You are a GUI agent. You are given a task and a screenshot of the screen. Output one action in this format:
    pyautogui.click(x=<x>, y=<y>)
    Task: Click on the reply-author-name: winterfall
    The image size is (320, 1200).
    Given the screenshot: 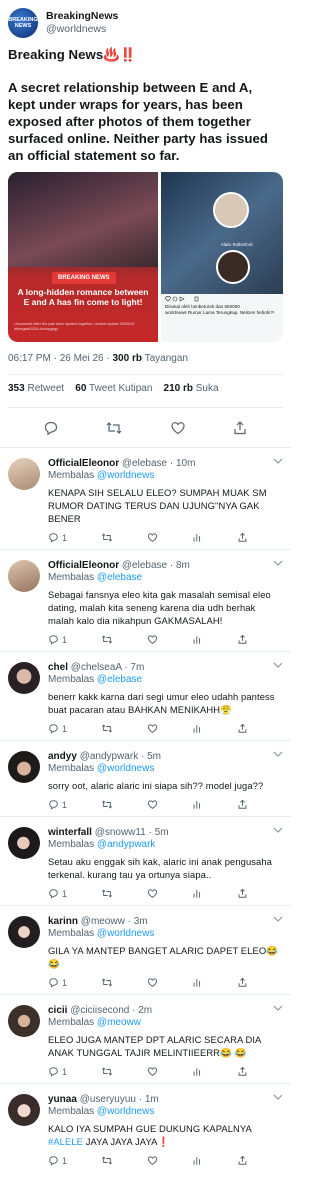 What is the action you would take?
    pyautogui.click(x=70, y=832)
    